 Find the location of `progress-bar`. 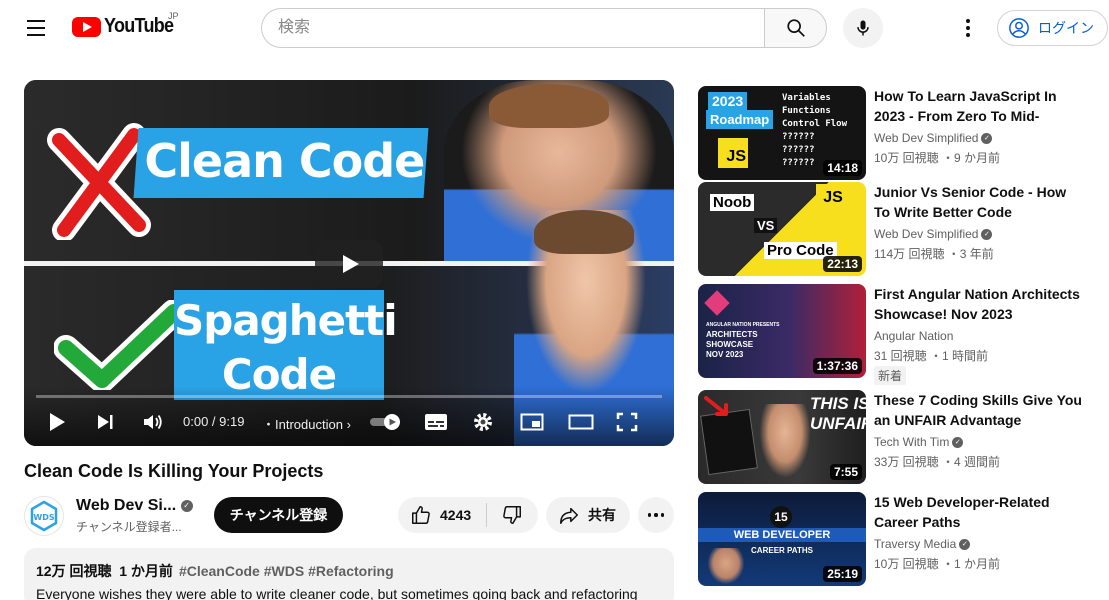

progress-bar is located at coordinates (349, 396).